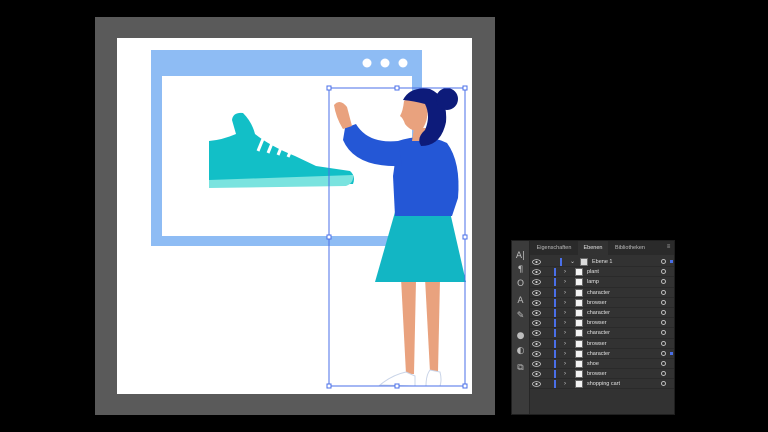  Describe the element at coordinates (520, 336) in the screenshot. I see `appearance-icon: ●` at that location.